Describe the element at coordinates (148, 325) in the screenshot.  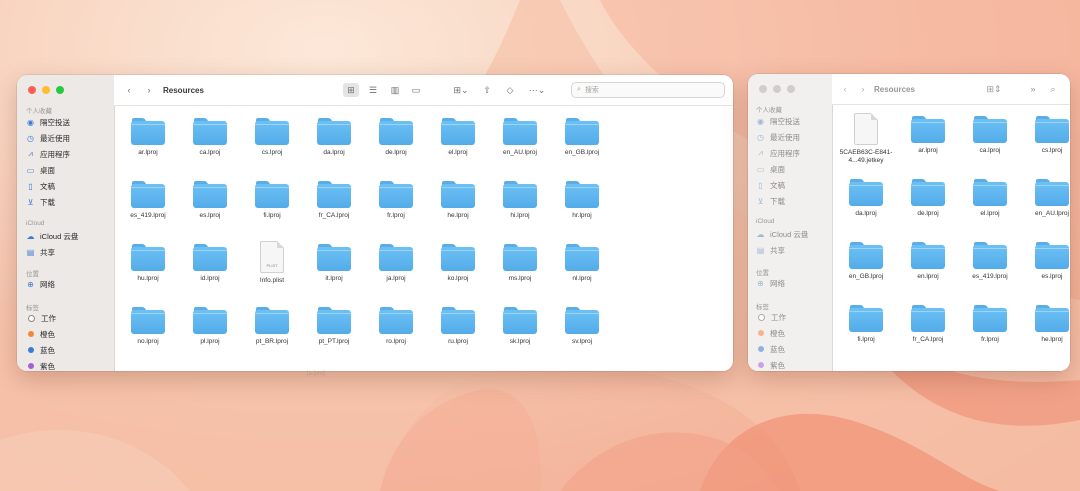
I see `file-item: no.lproj` at that location.